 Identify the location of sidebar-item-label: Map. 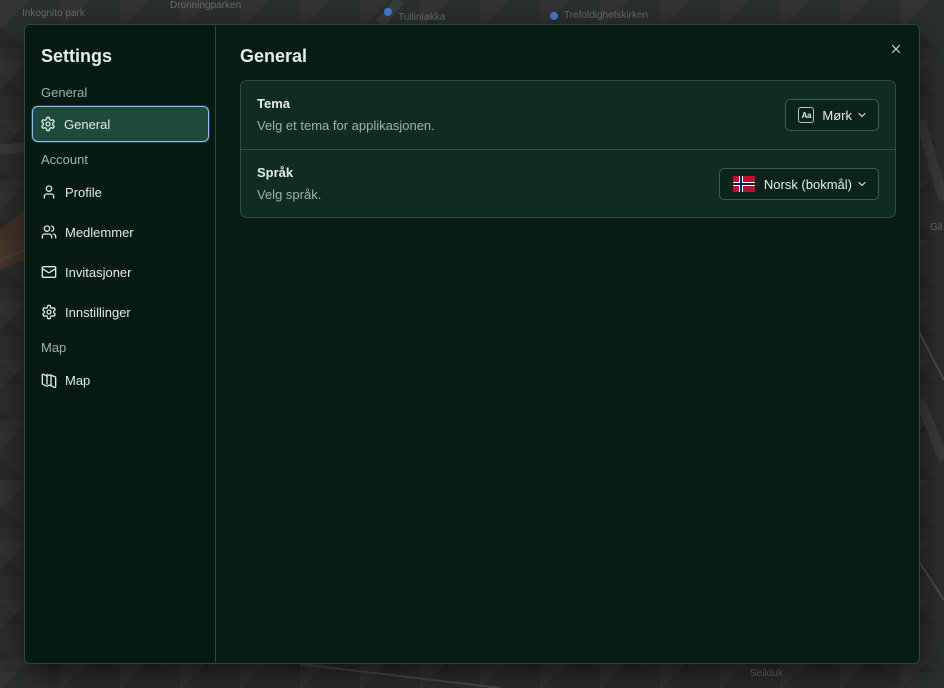
(78, 380).